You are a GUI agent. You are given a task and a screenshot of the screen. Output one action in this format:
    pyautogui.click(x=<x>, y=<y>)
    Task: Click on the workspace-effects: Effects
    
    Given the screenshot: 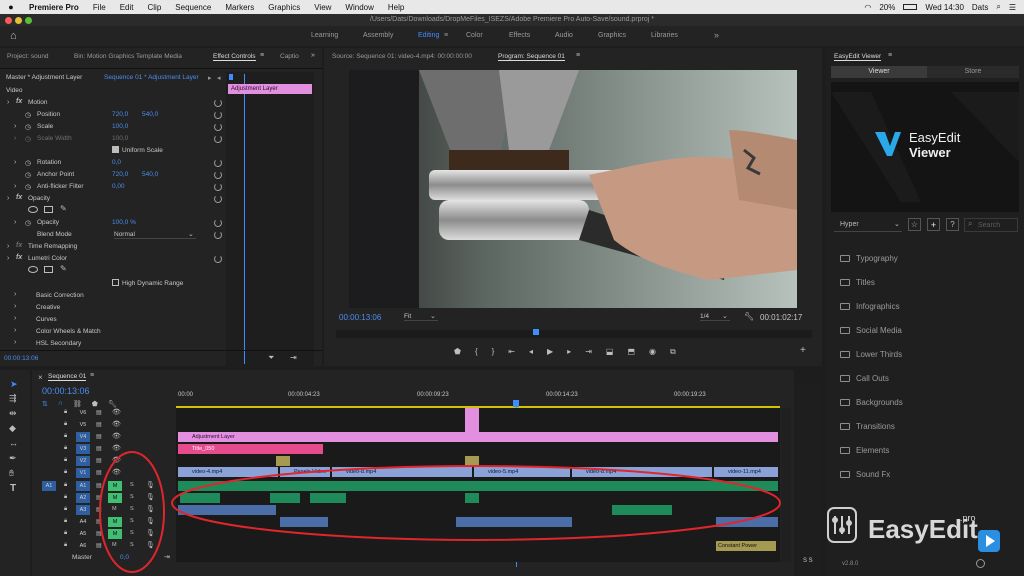 What is the action you would take?
    pyautogui.click(x=519, y=35)
    